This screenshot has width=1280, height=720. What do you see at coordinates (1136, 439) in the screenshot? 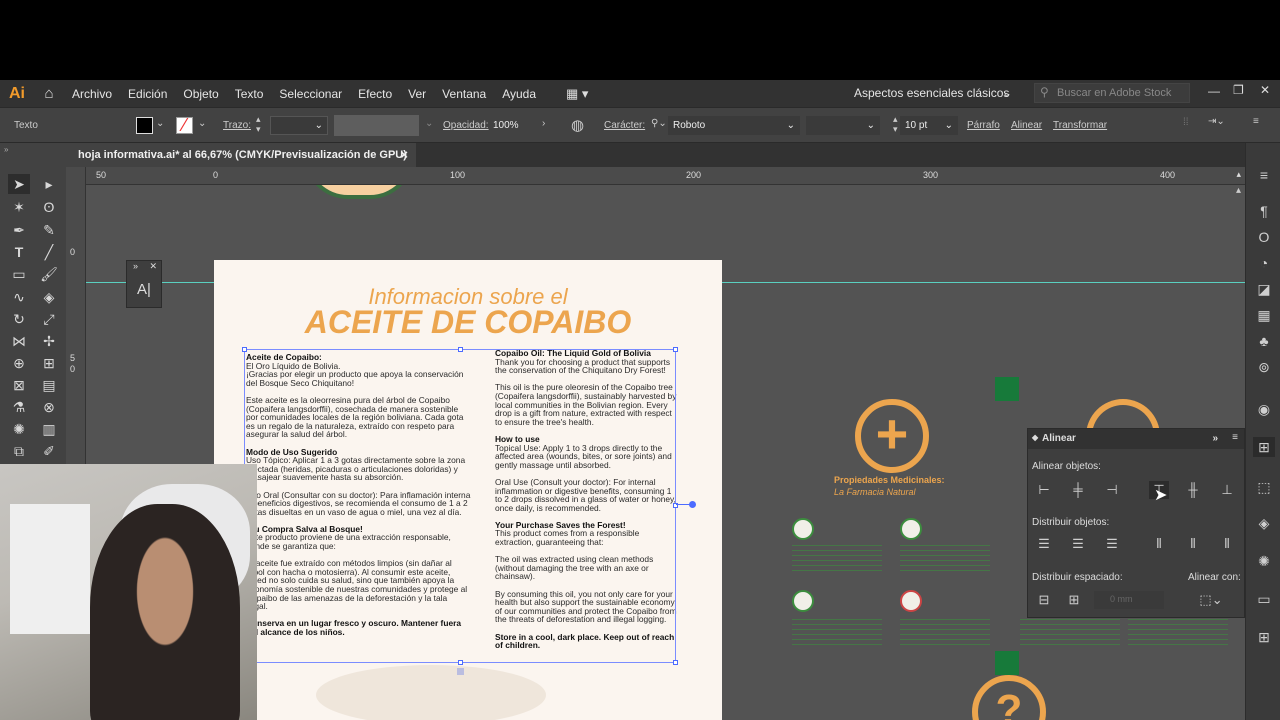
I see `align-panel-header: ◆ Alinear » ≡` at bounding box center [1136, 439].